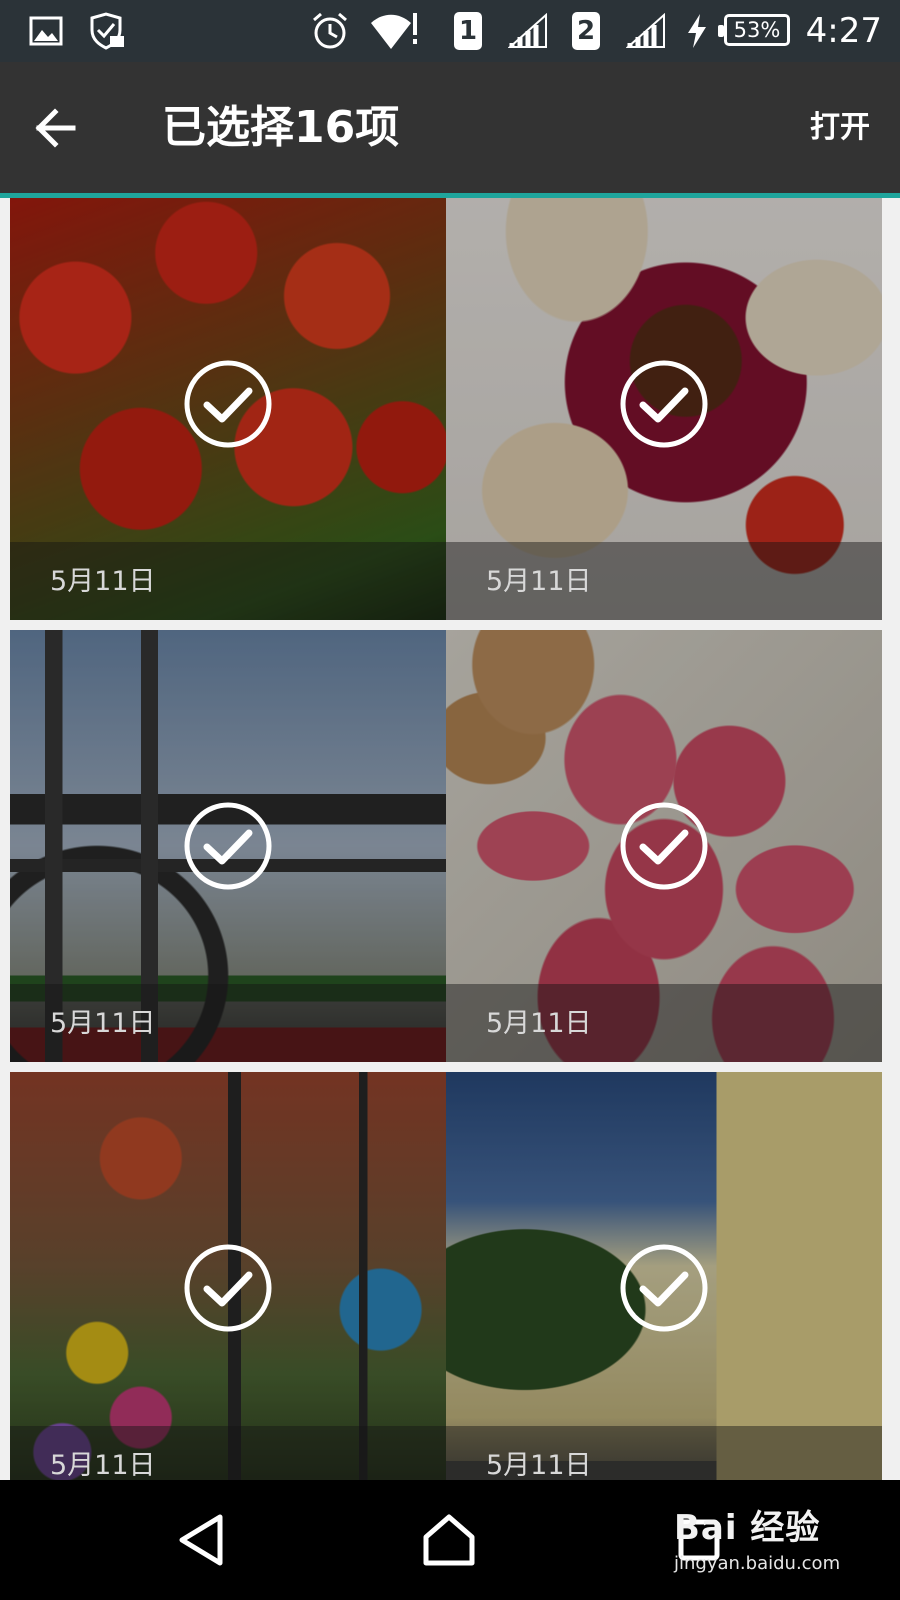  I want to click on sim1-icon: 1, so click(468, 31).